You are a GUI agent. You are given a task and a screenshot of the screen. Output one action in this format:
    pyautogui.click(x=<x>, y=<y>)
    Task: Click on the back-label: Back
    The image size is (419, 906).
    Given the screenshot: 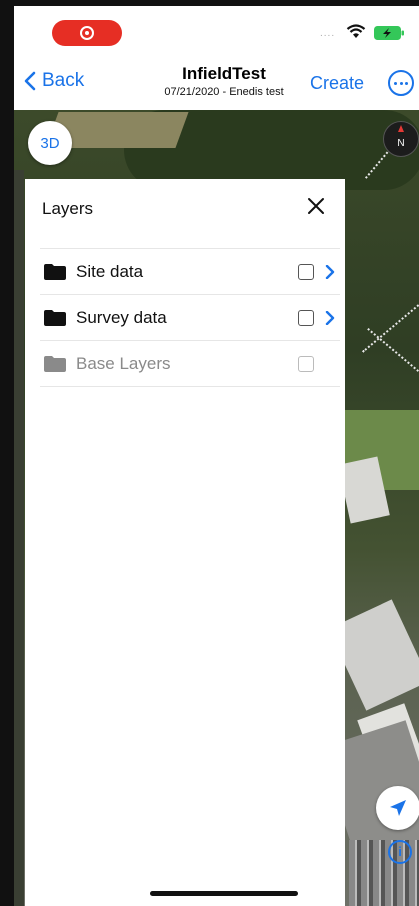 What is the action you would take?
    pyautogui.click(x=63, y=80)
    